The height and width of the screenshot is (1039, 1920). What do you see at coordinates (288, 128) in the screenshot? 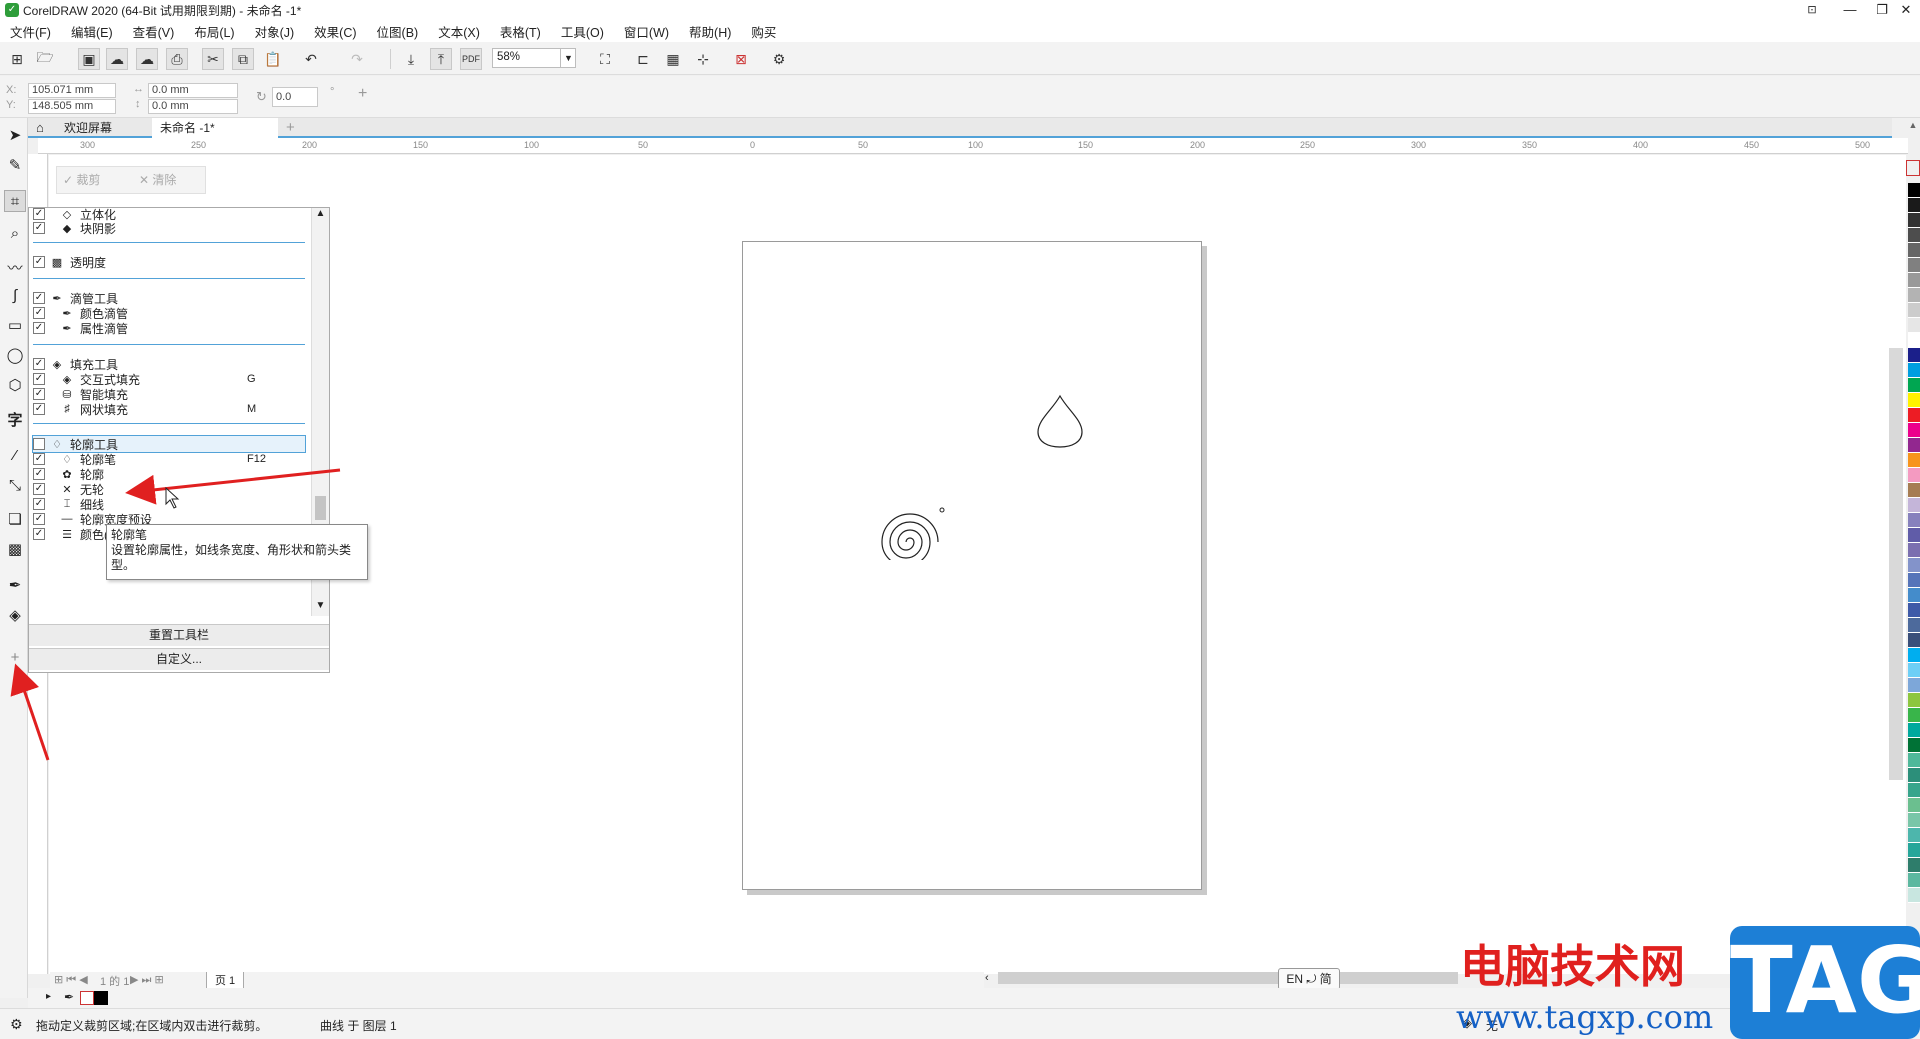
I see `add-tab-icon: +` at bounding box center [288, 128].